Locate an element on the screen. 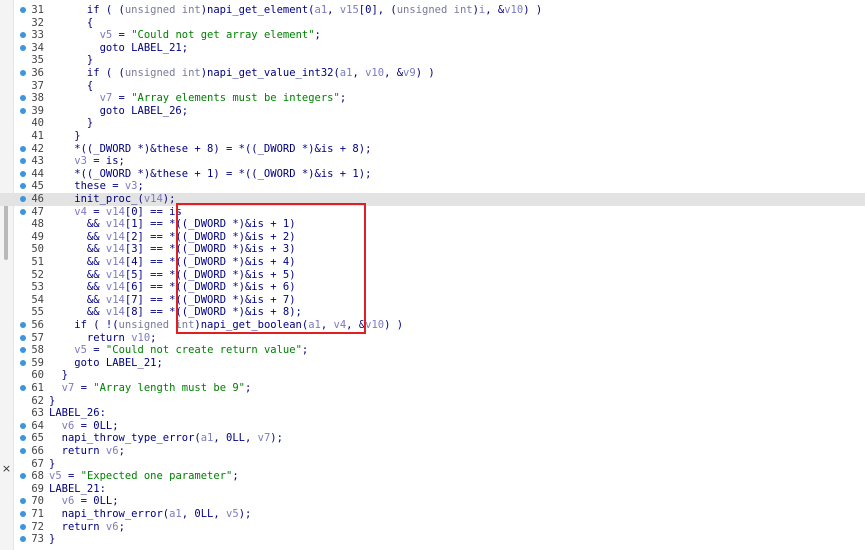 The width and height of the screenshot is (865, 550). code-line: 58 v5 = "Could not create return value"; is located at coordinates (432, 350).